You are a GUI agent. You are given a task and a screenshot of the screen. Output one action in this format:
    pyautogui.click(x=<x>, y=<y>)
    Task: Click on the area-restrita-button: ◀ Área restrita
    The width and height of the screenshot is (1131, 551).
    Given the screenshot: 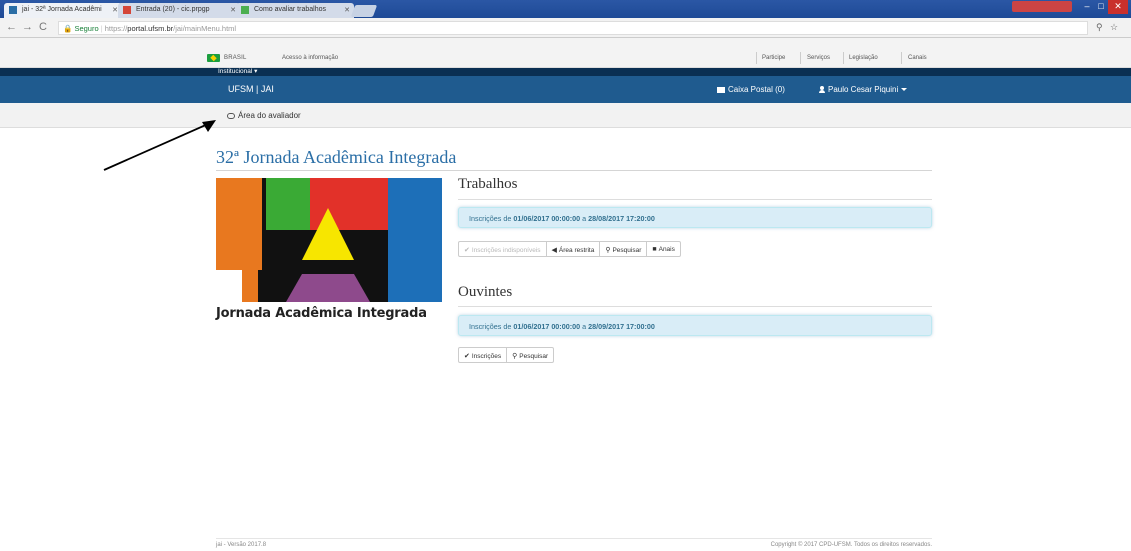 What is the action you would take?
    pyautogui.click(x=573, y=249)
    